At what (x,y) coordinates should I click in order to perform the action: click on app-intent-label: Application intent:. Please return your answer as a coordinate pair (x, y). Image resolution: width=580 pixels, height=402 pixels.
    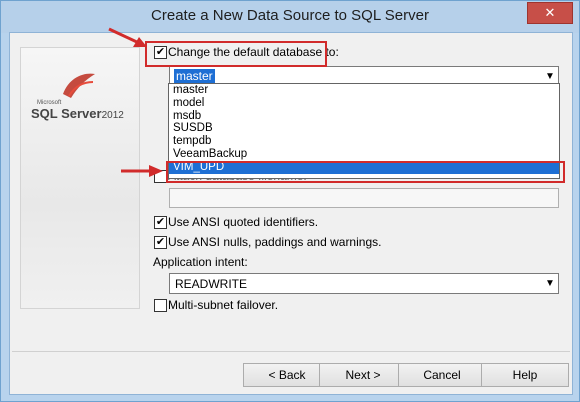
    Looking at the image, I should click on (200, 262).